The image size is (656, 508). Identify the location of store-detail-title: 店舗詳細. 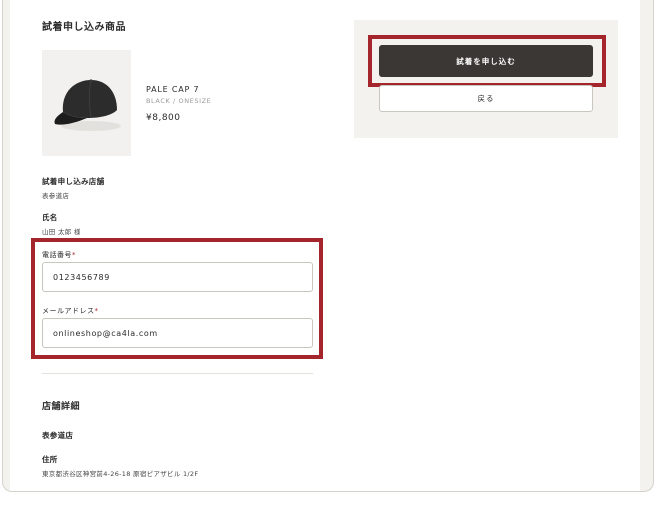
(61, 407).